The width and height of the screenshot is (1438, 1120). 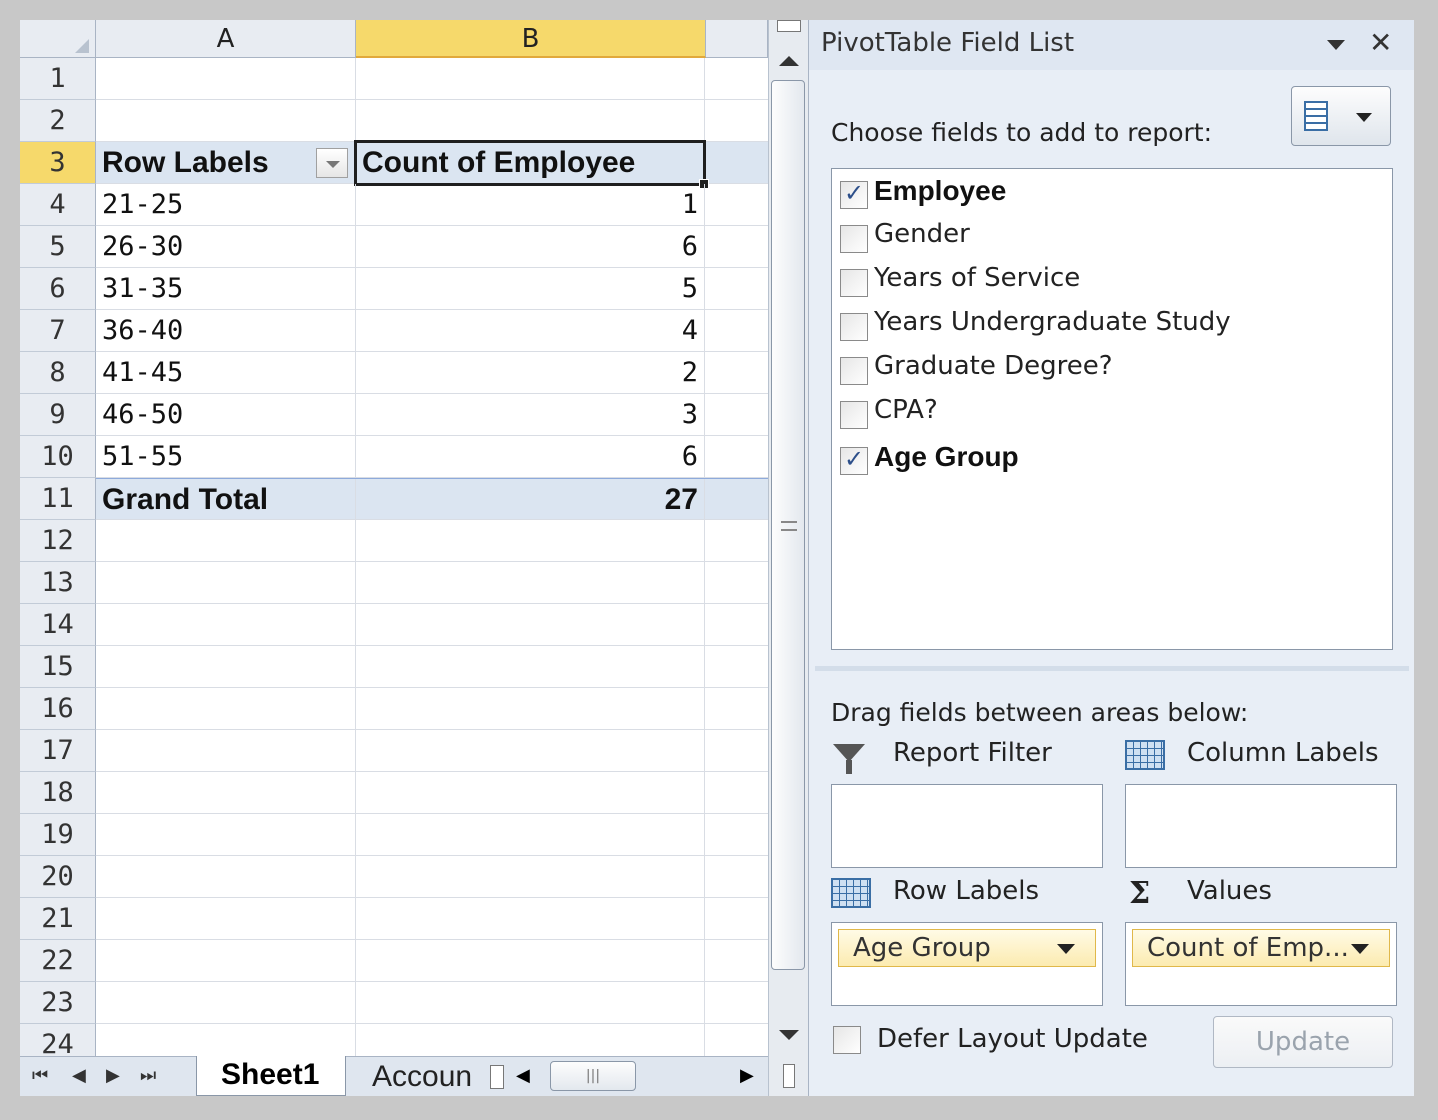 What do you see at coordinates (1303, 1042) in the screenshot?
I see `update-button: Update` at bounding box center [1303, 1042].